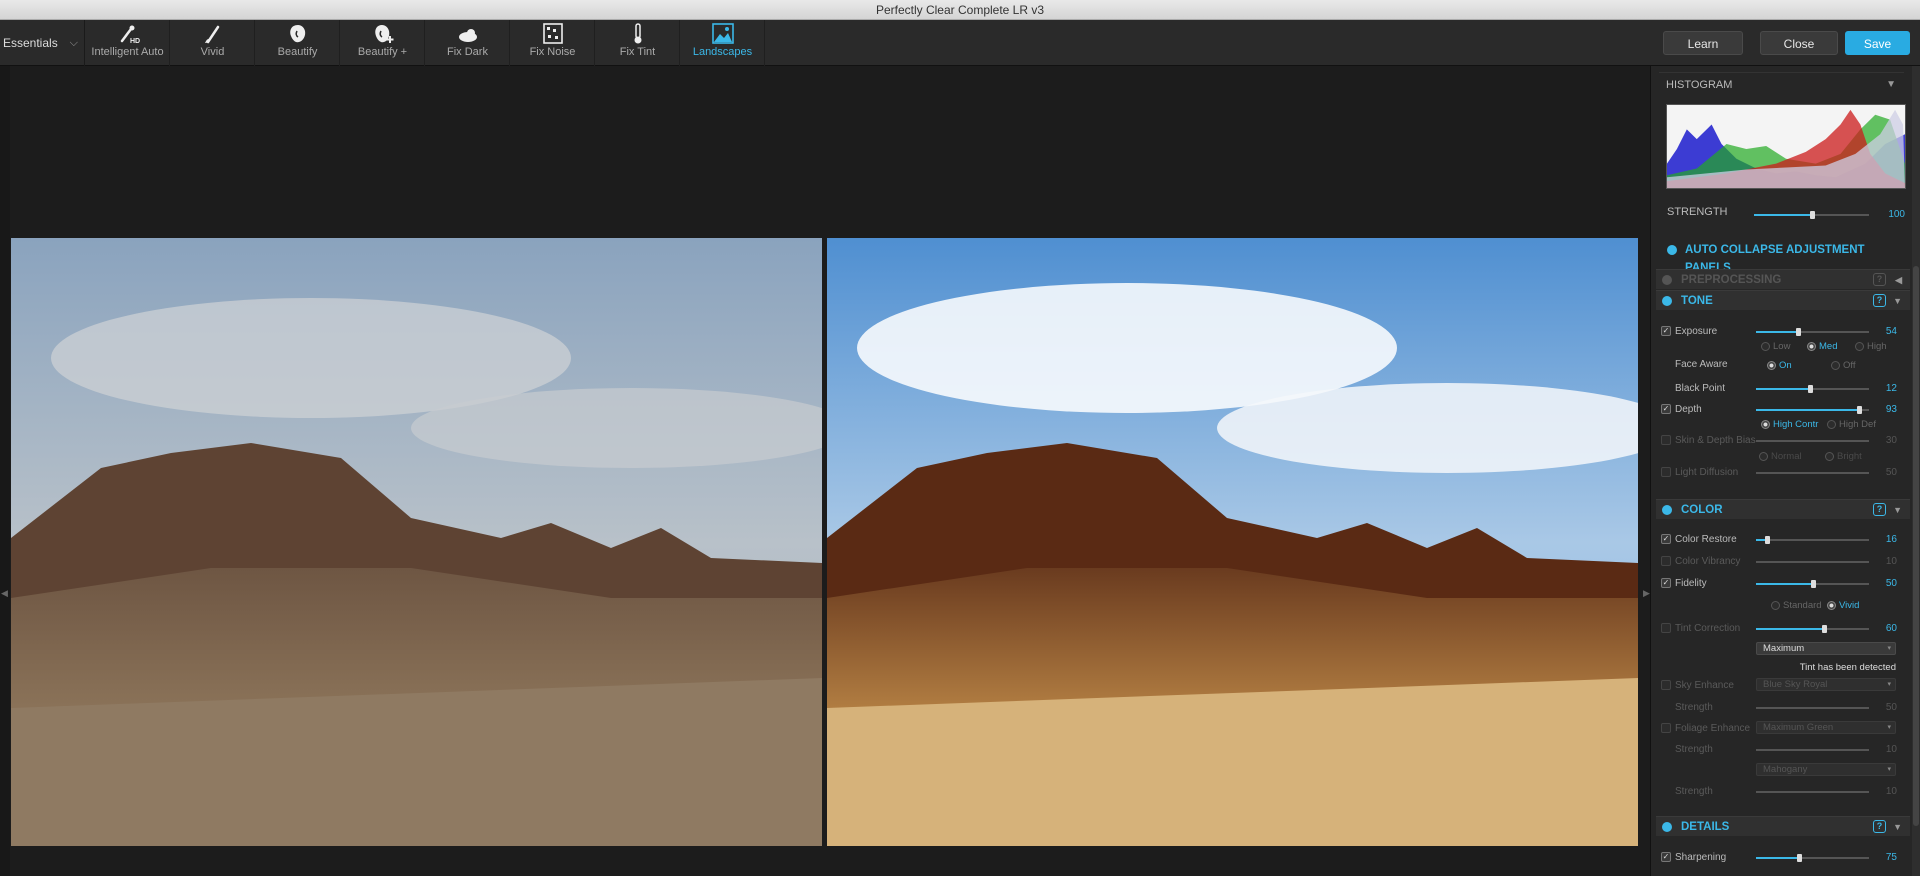 This screenshot has width=1920, height=876. What do you see at coordinates (1799, 43) in the screenshot?
I see `close-button: Close` at bounding box center [1799, 43].